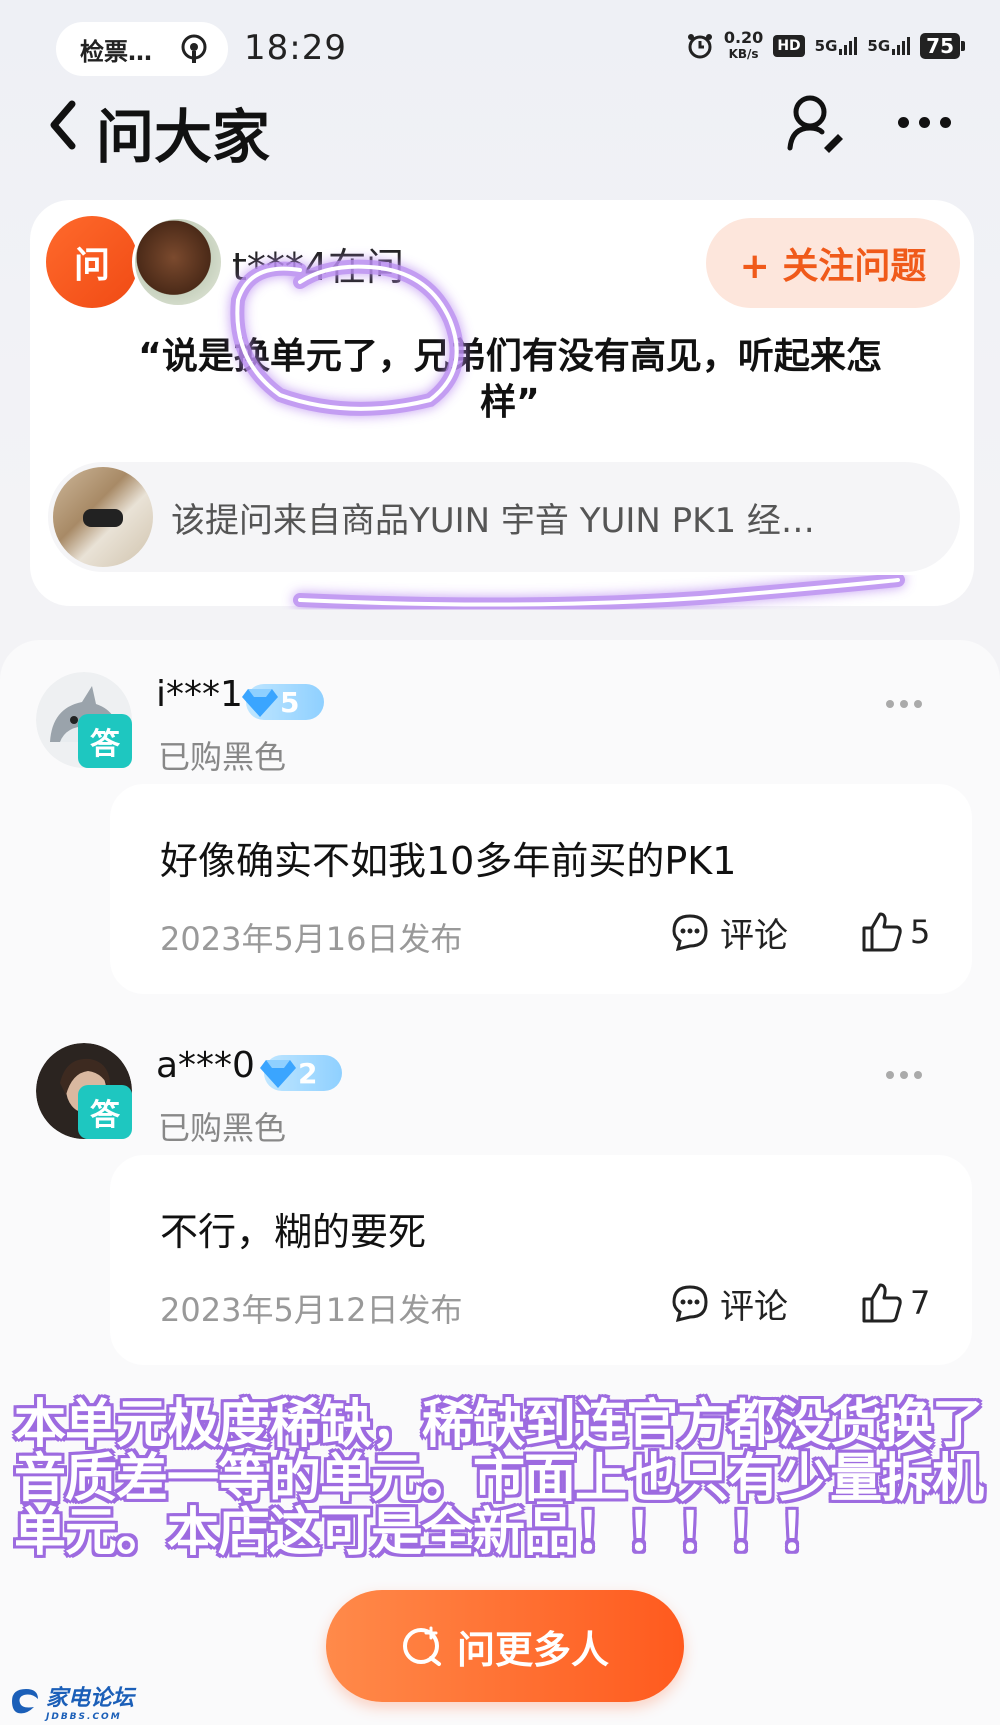 The image size is (1000, 1725). What do you see at coordinates (510, 379) in the screenshot?
I see `question-text: “说是换单元了，兄弟们有没有高见，听起来怎样”` at bounding box center [510, 379].